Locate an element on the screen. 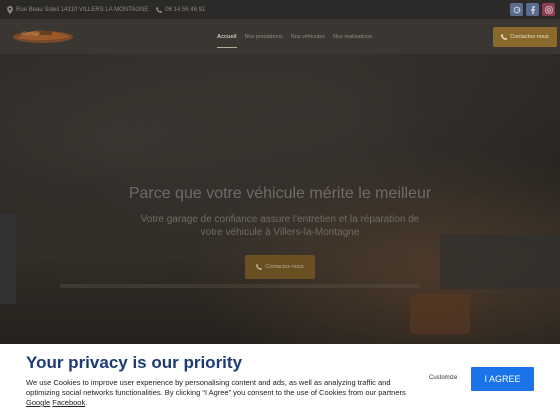 The image size is (560, 420). instagram-social-button is located at coordinates (548, 9).